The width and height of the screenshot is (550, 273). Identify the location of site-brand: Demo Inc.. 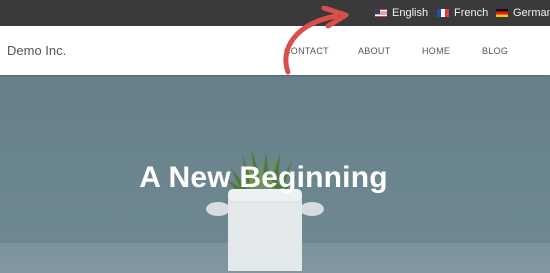
(36, 50).